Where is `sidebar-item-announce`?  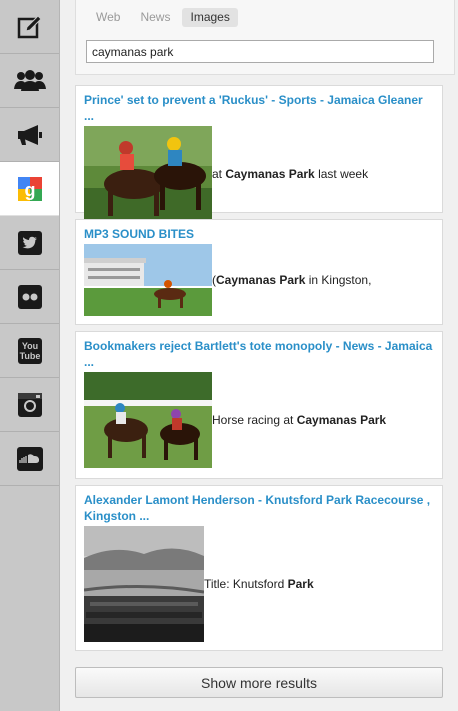
sidebar-item-announce is located at coordinates (29, 135).